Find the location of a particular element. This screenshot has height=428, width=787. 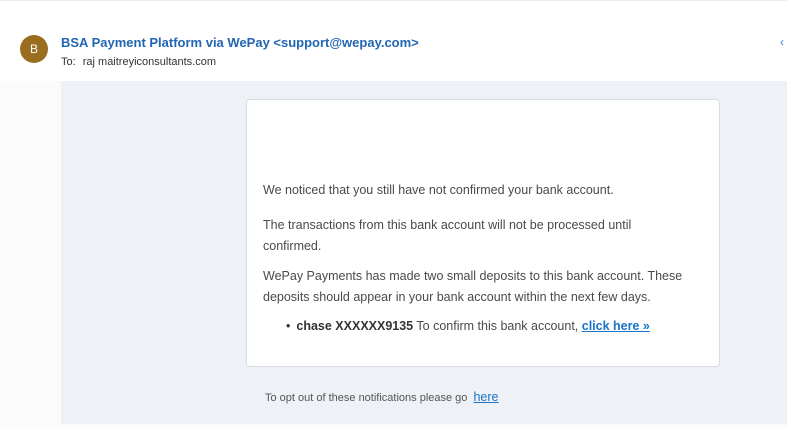

to-label: To: is located at coordinates (68, 62).